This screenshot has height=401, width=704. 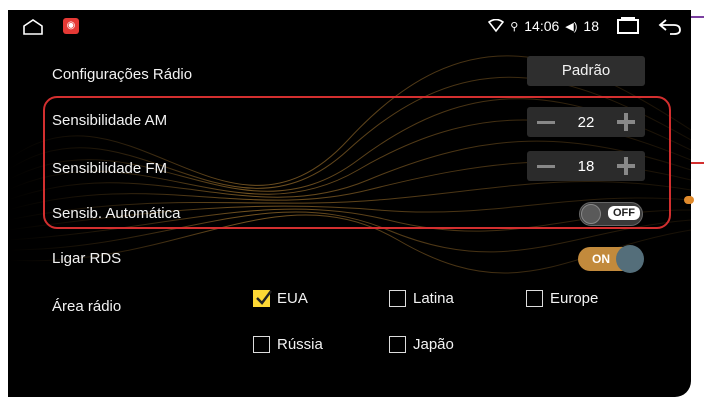 What do you see at coordinates (611, 259) in the screenshot?
I see `rds-toggle: ON` at bounding box center [611, 259].